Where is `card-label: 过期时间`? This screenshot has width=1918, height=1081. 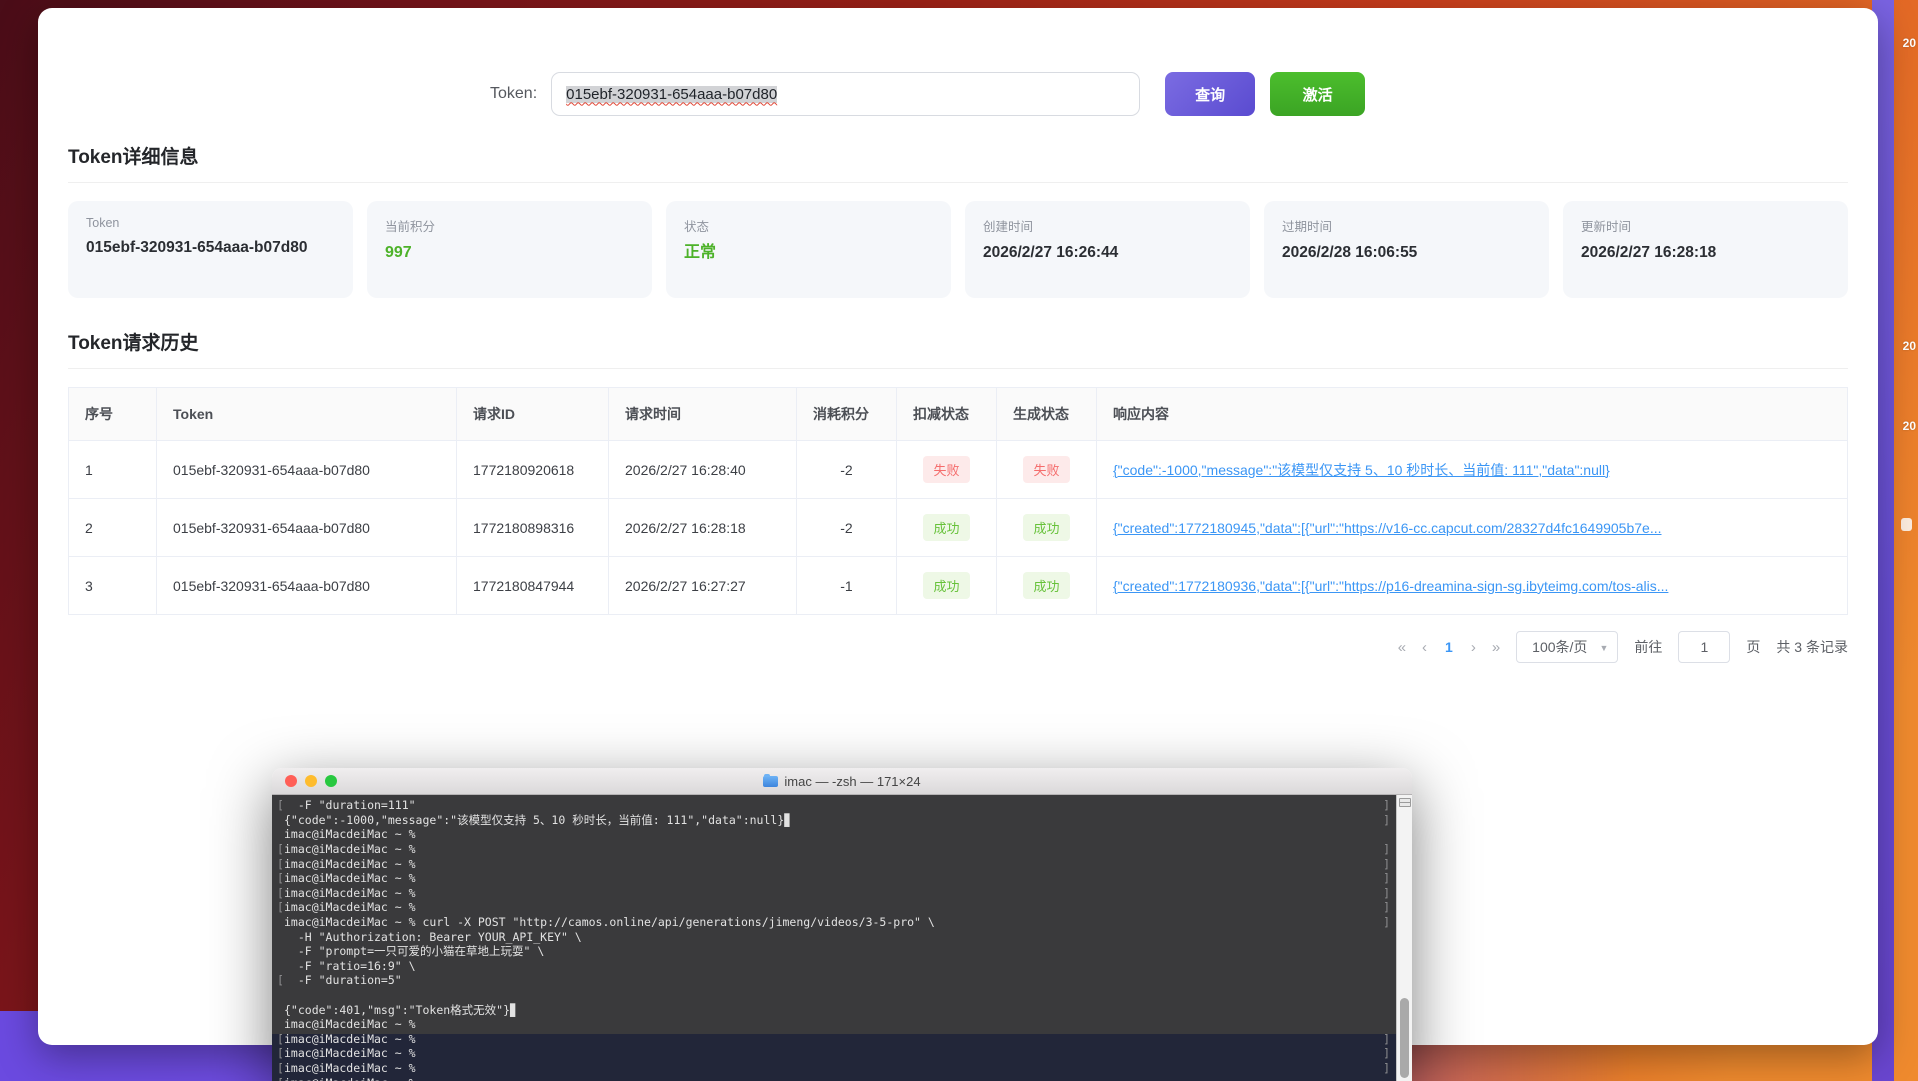
card-label: 过期时间 is located at coordinates (1307, 227).